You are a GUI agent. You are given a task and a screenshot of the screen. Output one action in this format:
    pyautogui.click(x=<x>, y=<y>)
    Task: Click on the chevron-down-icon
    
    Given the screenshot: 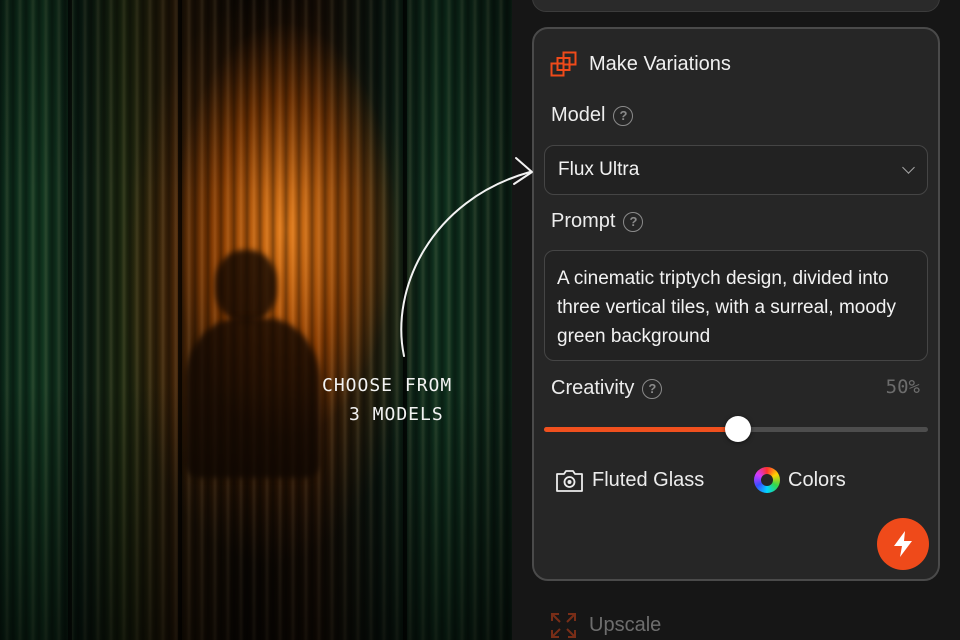 What is the action you would take?
    pyautogui.click(x=908, y=167)
    